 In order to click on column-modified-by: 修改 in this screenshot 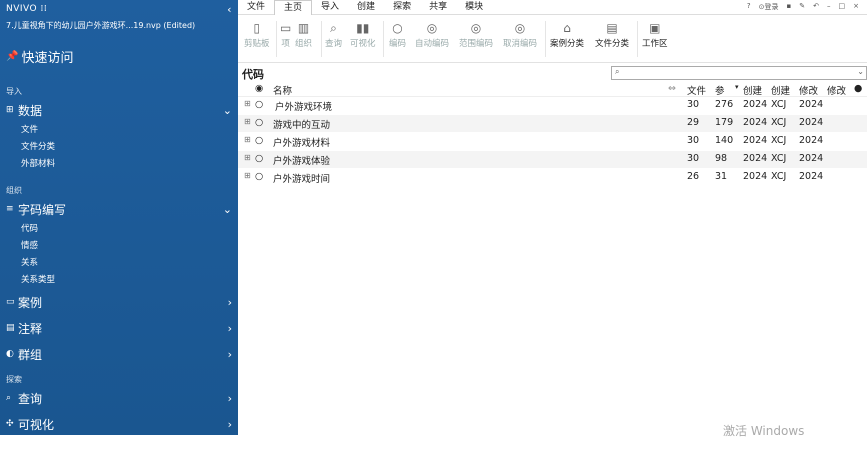, I will do `click(836, 90)`.